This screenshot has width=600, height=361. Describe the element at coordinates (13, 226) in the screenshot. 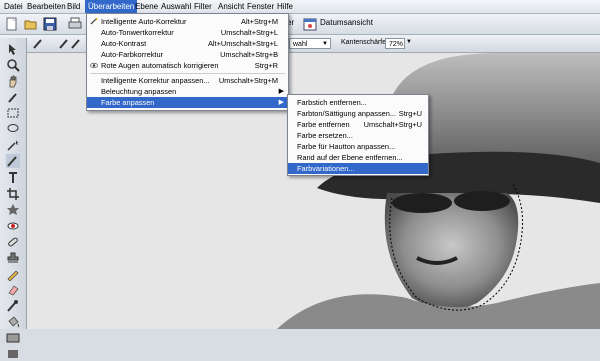

I see `red-eye-tool-icon` at that location.